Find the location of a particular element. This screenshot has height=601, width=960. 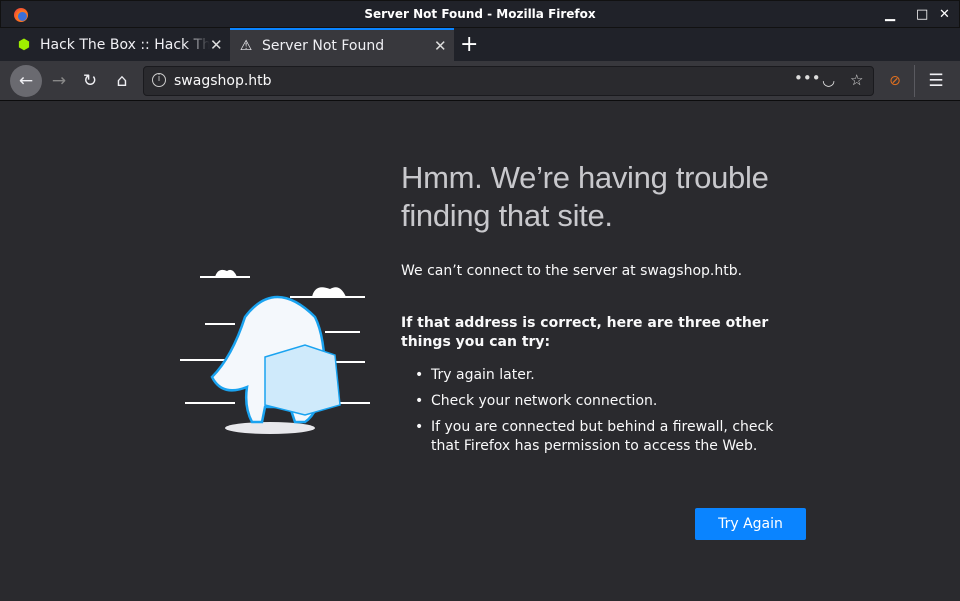

nav-bar: ← → ↻ ⌂ i swagshop.htb ••• ◡ ☆ ⊘ ☰ is located at coordinates (480, 81).